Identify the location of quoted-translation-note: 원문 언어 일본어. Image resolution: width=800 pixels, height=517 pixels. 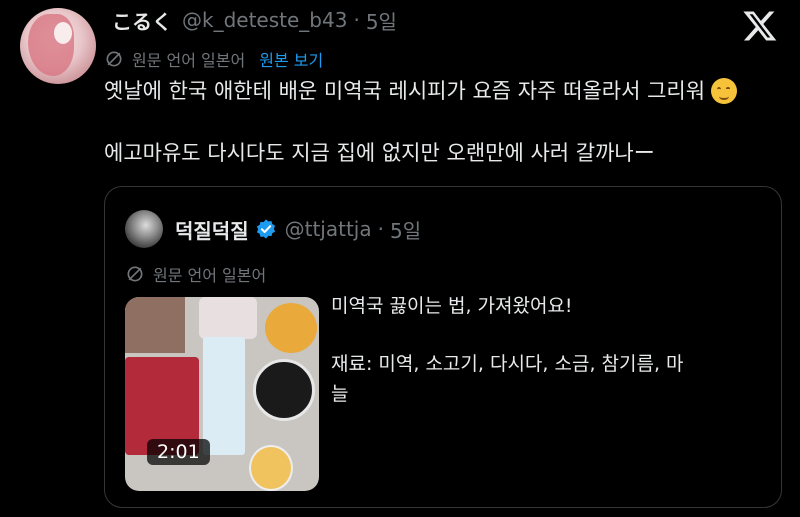
(195, 274).